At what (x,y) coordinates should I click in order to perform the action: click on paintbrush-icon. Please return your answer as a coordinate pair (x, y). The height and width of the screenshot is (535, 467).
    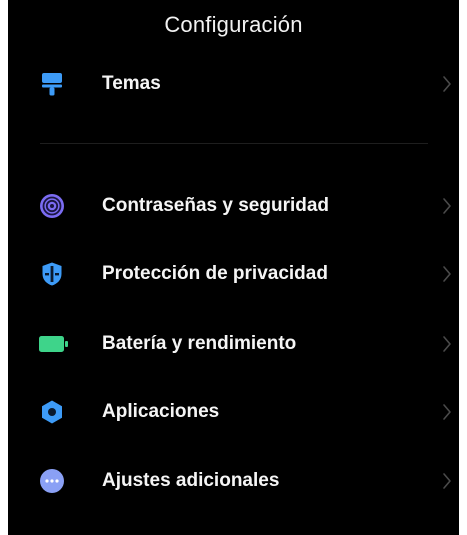
    Looking at the image, I should click on (52, 84).